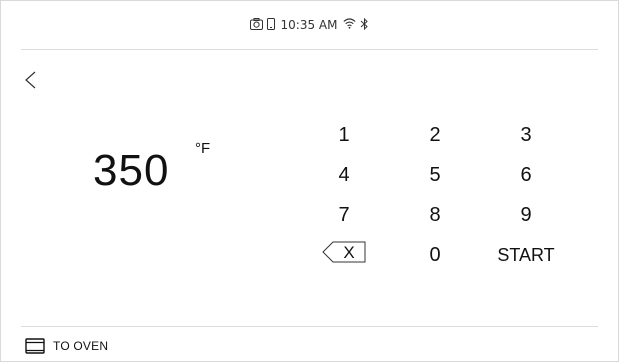  I want to click on key-9: 9, so click(526, 215).